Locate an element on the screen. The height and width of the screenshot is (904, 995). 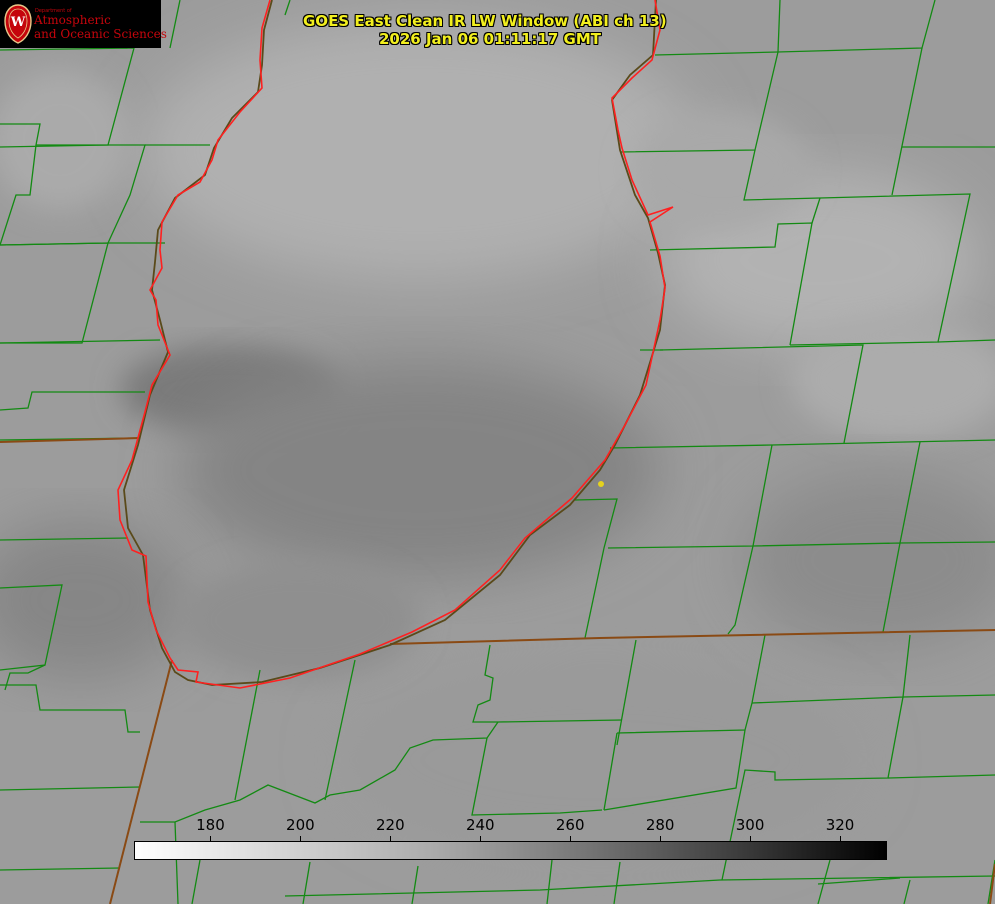
image-title: GOES East Clean IR LW Window (ABI ch 13) is located at coordinates (485, 21).